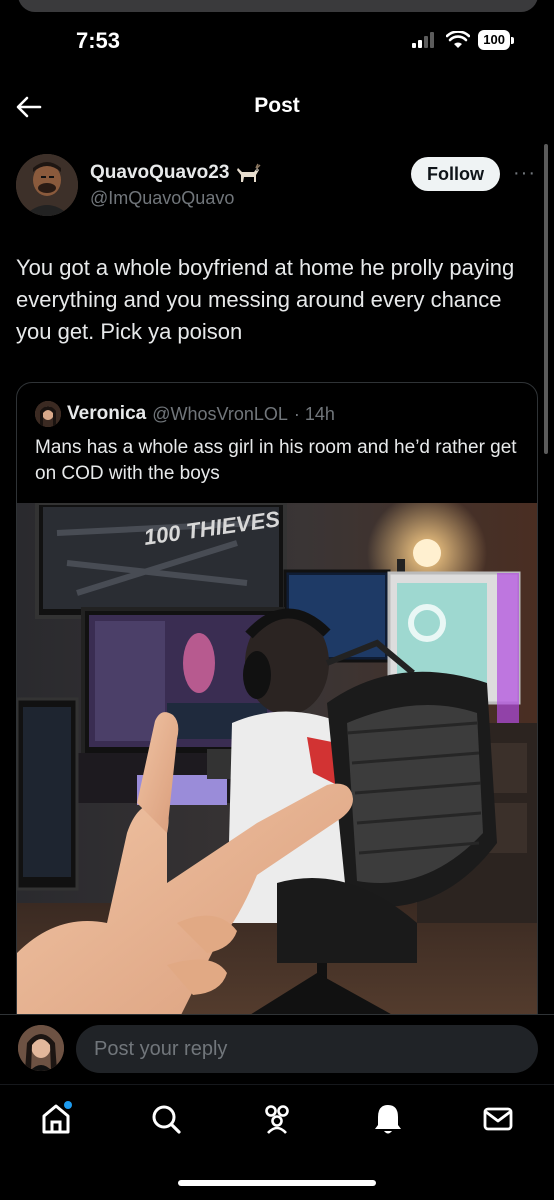  I want to click on author-name-text: QuavoQuavo23, so click(160, 172).